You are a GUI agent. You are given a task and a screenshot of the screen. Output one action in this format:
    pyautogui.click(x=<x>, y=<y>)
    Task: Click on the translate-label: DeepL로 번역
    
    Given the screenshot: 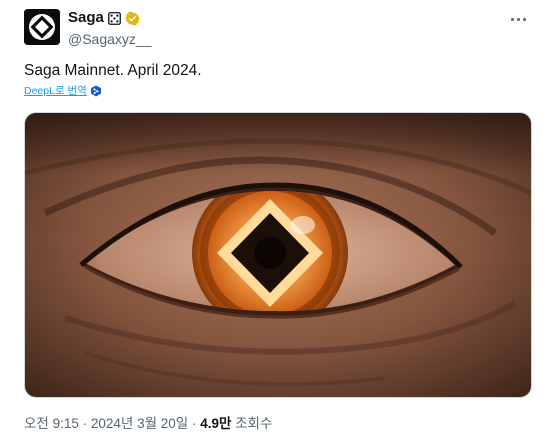 What is the action you would take?
    pyautogui.click(x=55, y=90)
    